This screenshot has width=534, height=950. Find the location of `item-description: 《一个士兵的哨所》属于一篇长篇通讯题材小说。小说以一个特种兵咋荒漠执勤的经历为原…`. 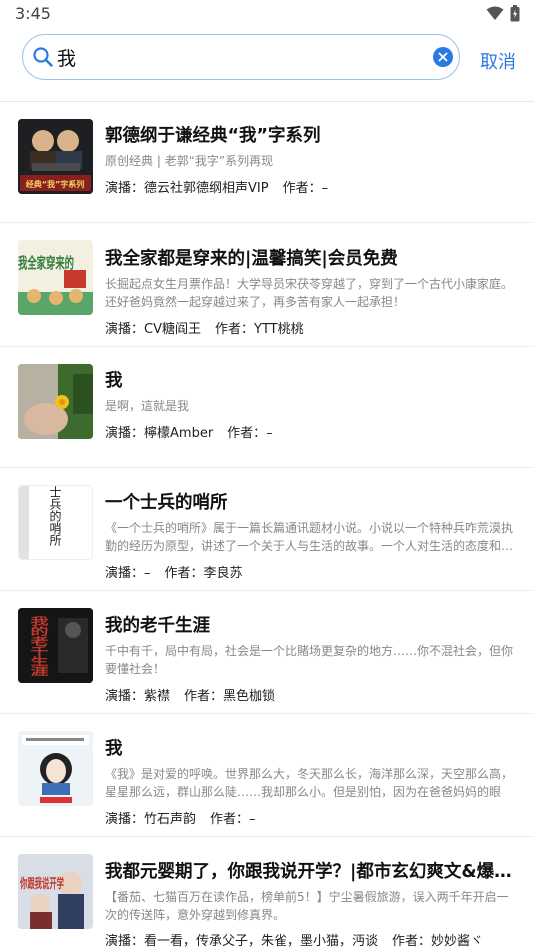

item-description: 《一个士兵的哨所》属于一篇长篇通讯题材小说。小说以一个特种兵咋荒漠执勤的经历为原… is located at coordinates (309, 537).